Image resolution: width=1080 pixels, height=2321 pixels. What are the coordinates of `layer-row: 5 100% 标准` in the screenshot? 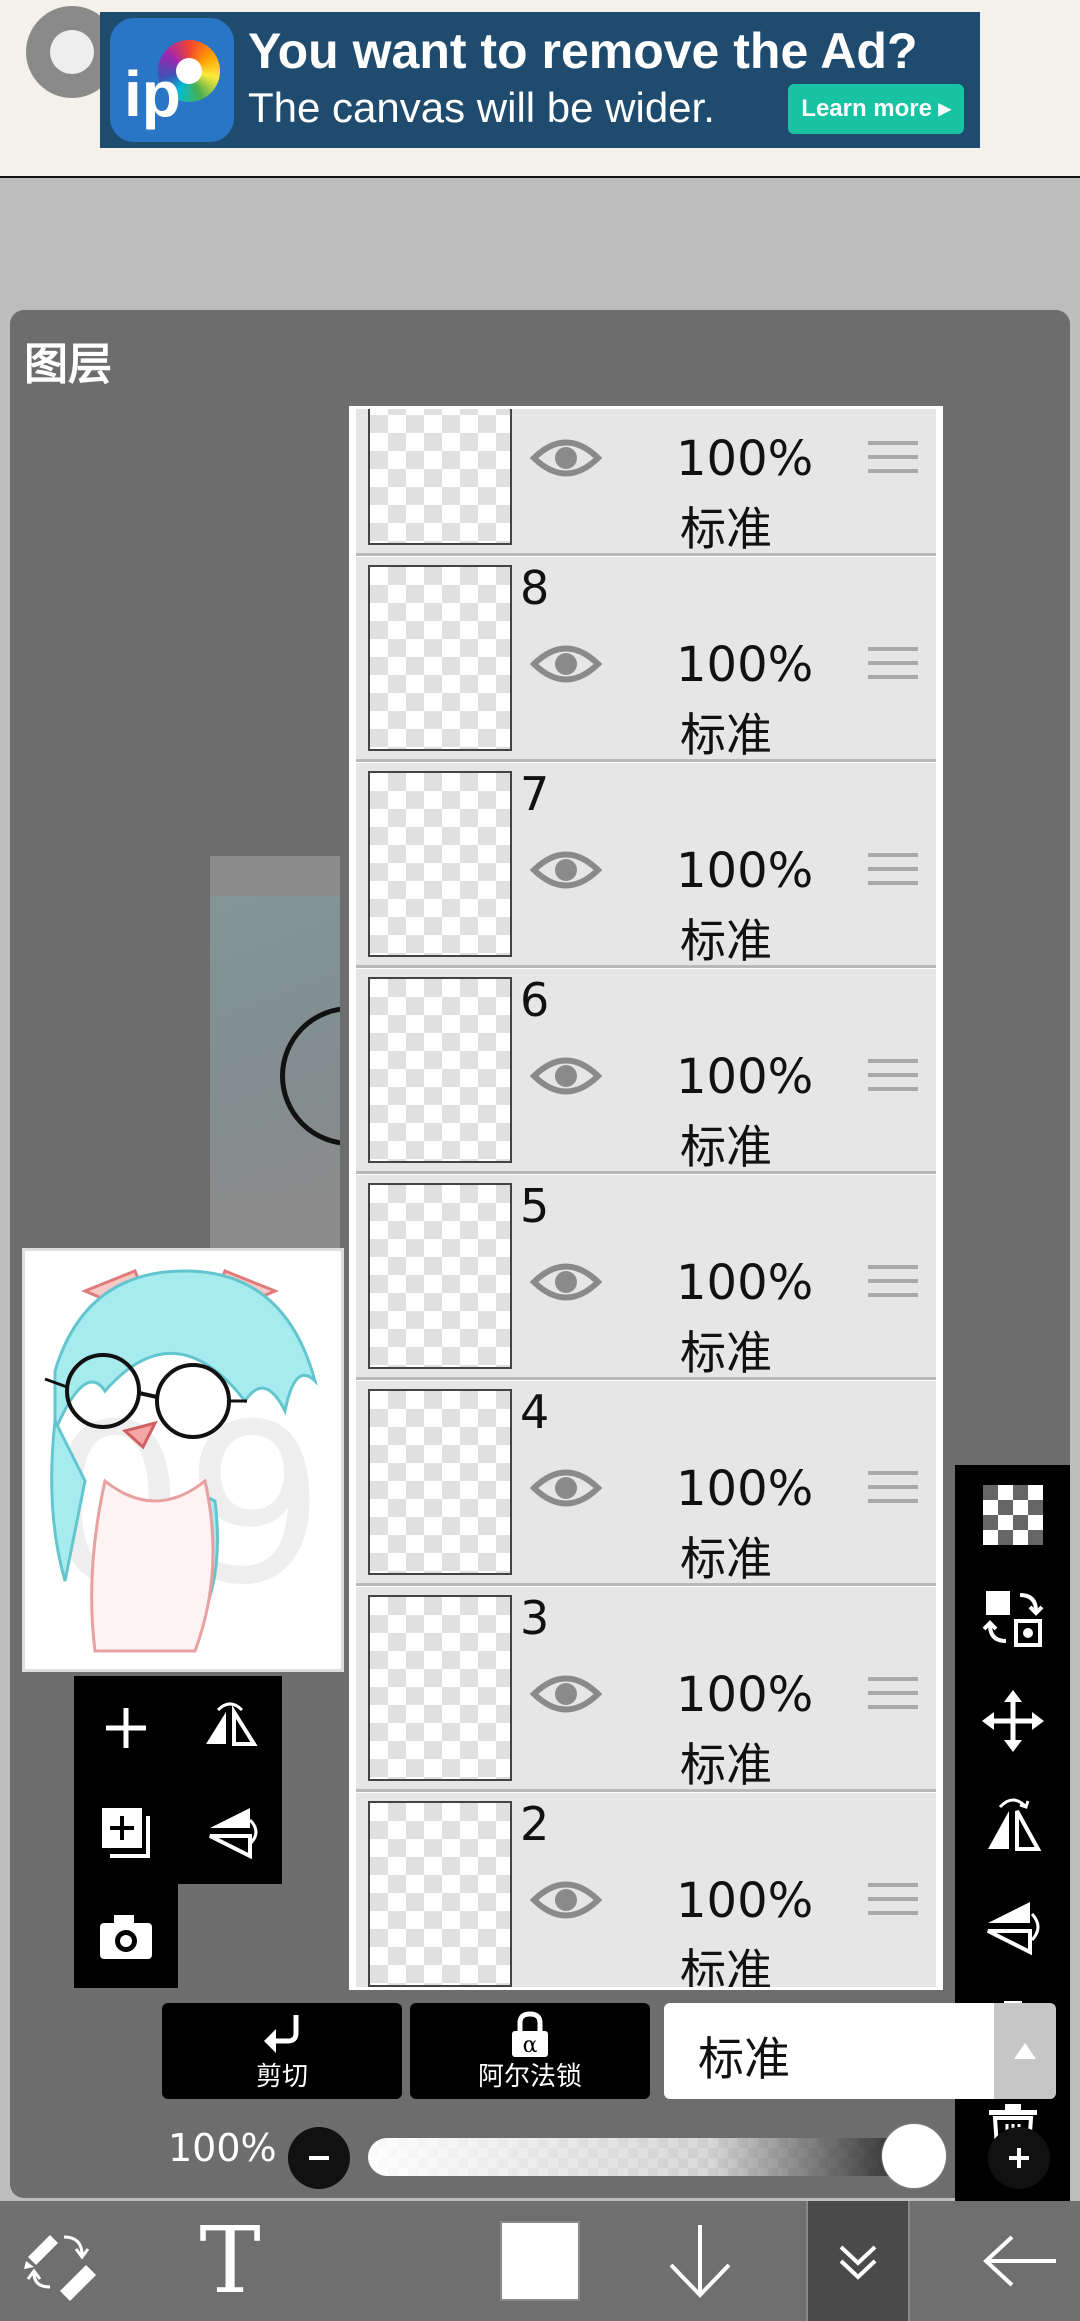 It's located at (646, 1277).